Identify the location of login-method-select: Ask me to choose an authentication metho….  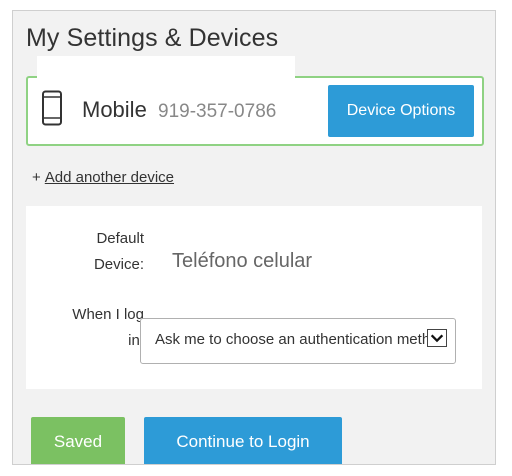
(298, 341).